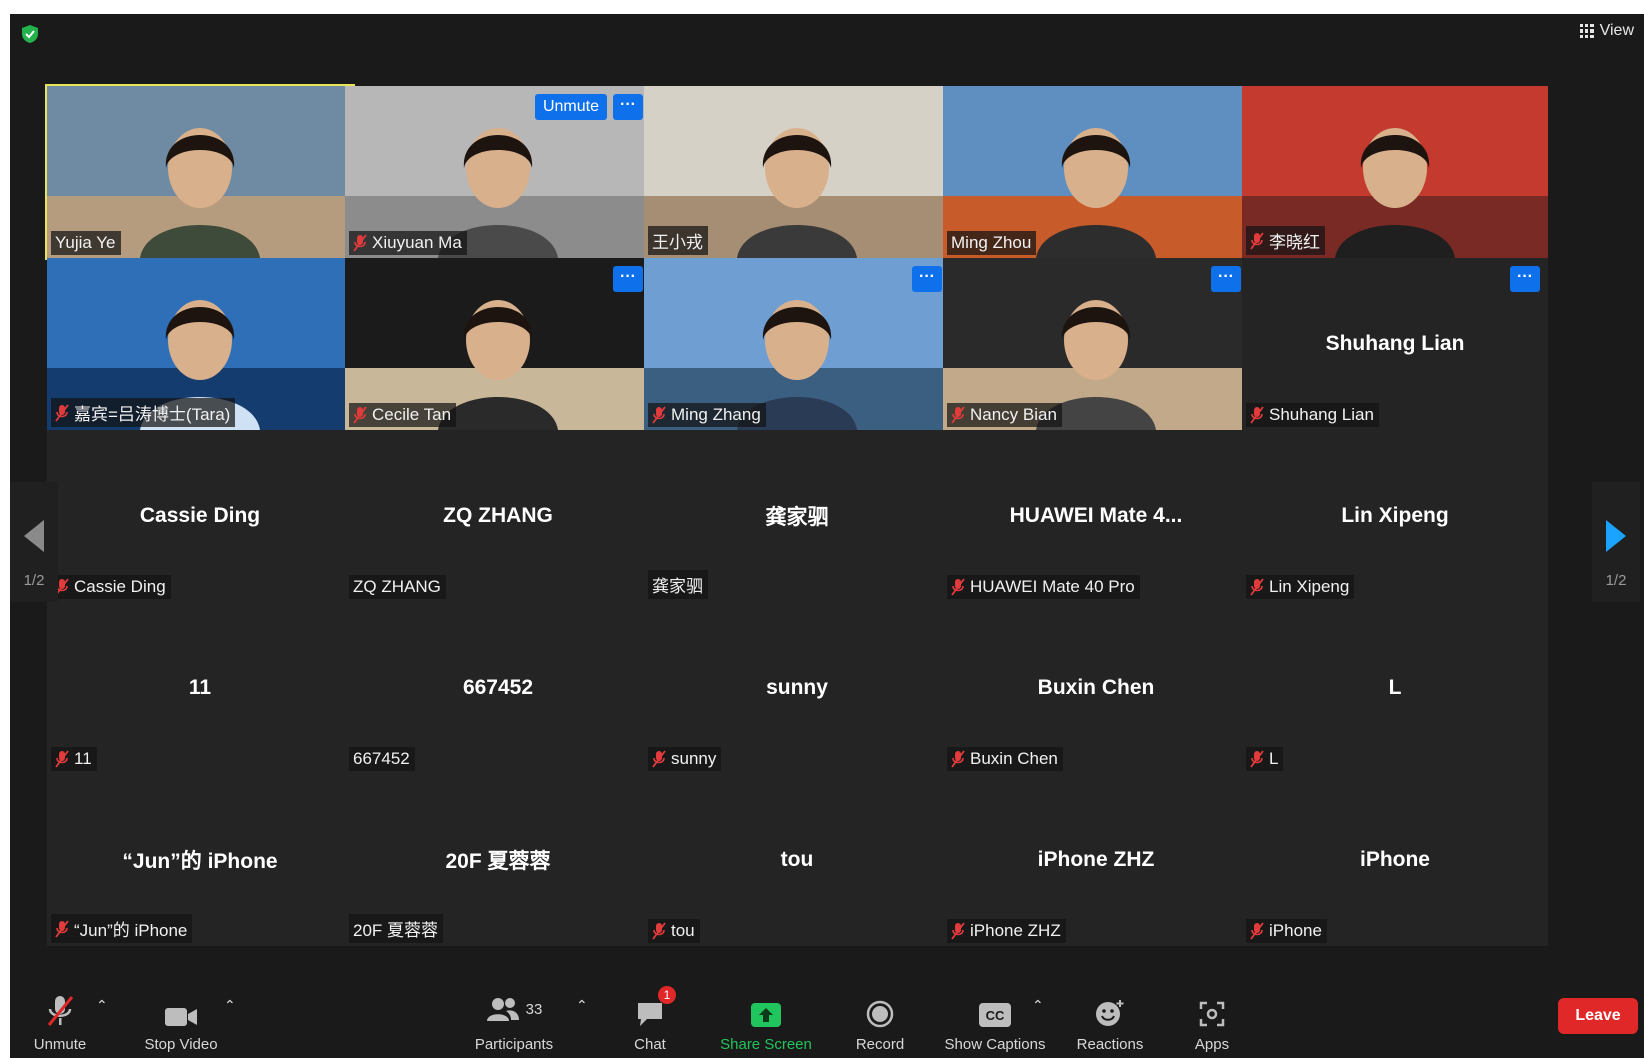 The image size is (1644, 1058). What do you see at coordinates (514, 1044) in the screenshot?
I see `participants-label: Participants` at bounding box center [514, 1044].